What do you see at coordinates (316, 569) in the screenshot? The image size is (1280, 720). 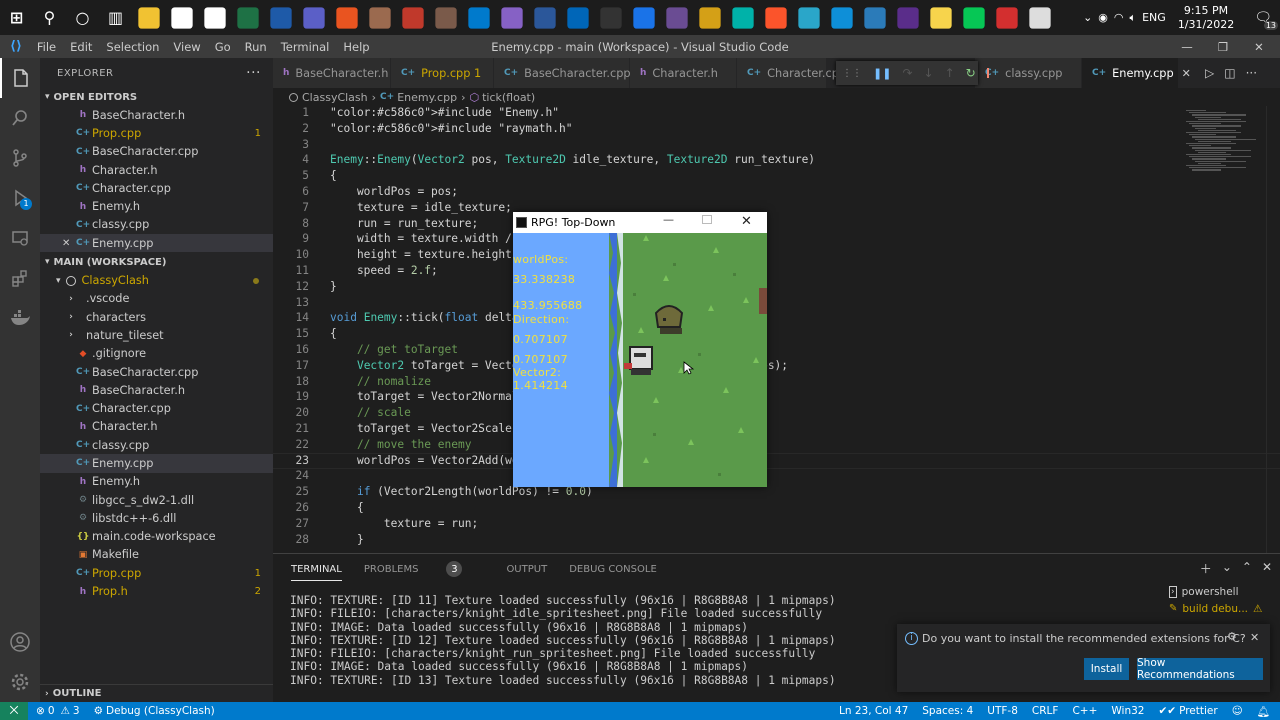 I see `tab-terminal: TERMINAL` at bounding box center [316, 569].